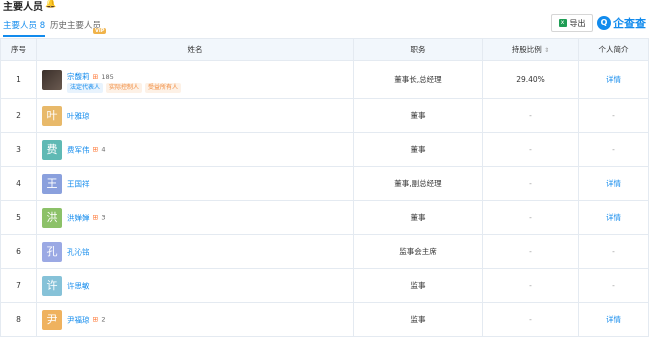 This screenshot has height=344, width=650. What do you see at coordinates (18, 79) in the screenshot?
I see `row-index: 1` at bounding box center [18, 79].